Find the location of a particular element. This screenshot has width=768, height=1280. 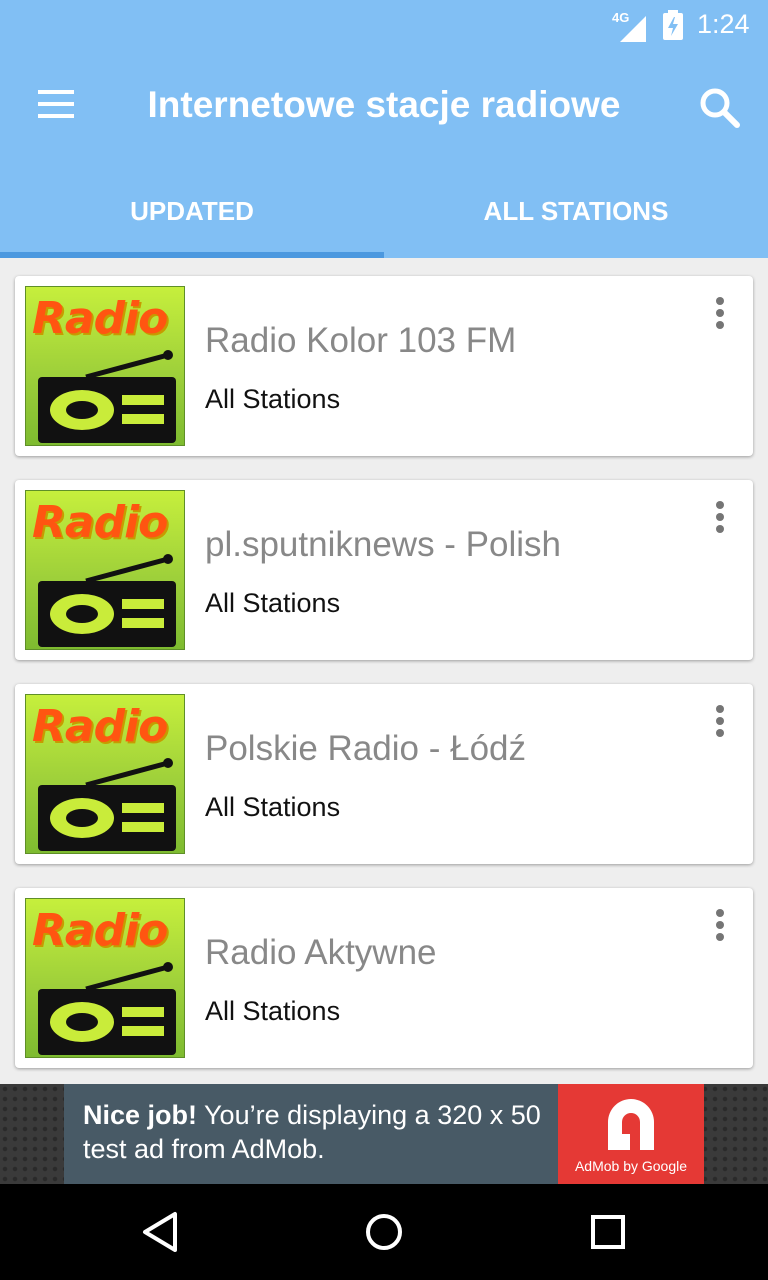

station-card: Radio Polskie Radio - Łódź All Stations is located at coordinates (384, 774).